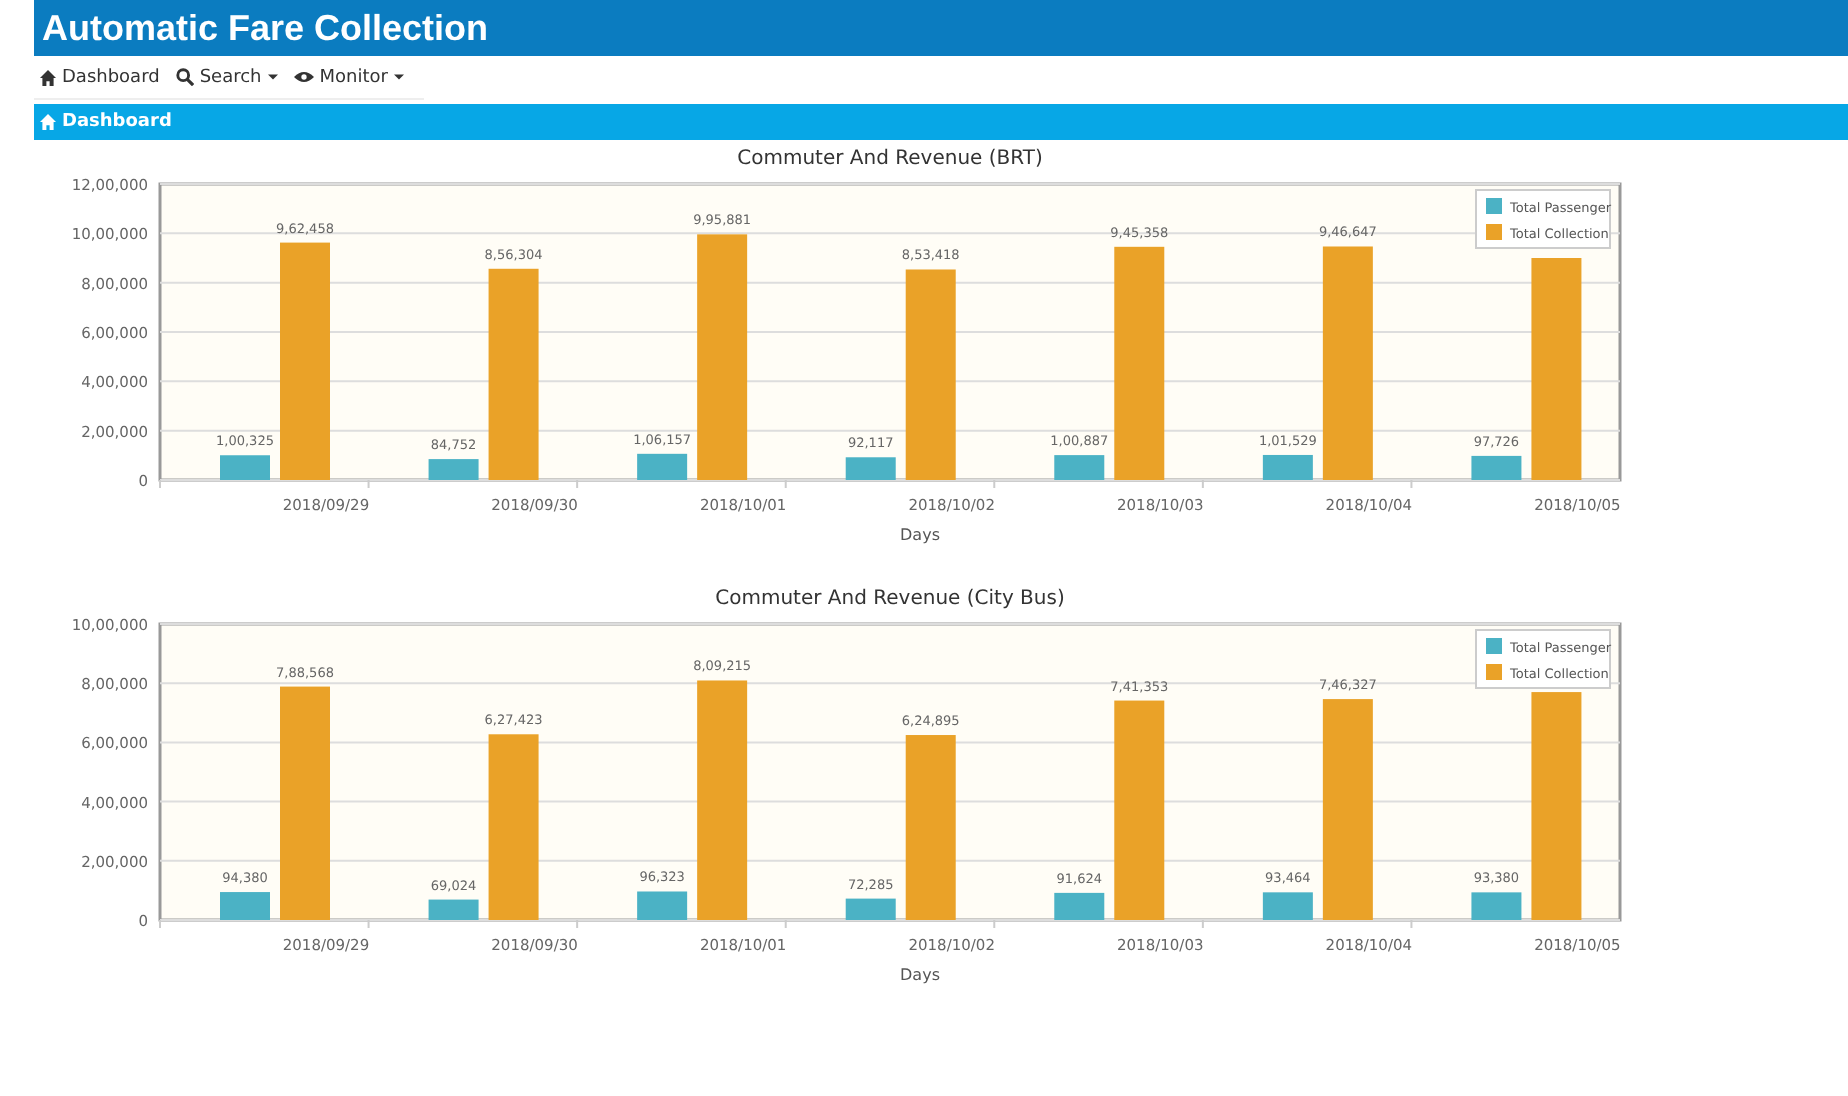  I want to click on nav-item: Monitor, so click(348, 77).